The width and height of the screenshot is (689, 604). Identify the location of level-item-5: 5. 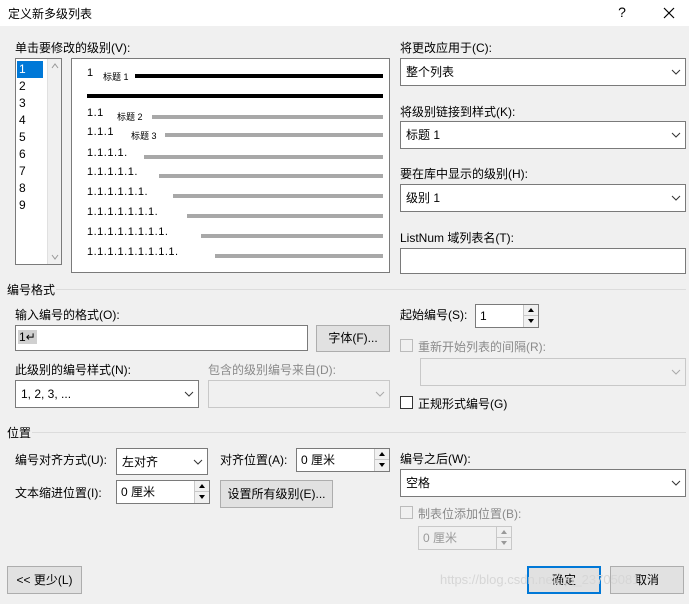
(30, 137).